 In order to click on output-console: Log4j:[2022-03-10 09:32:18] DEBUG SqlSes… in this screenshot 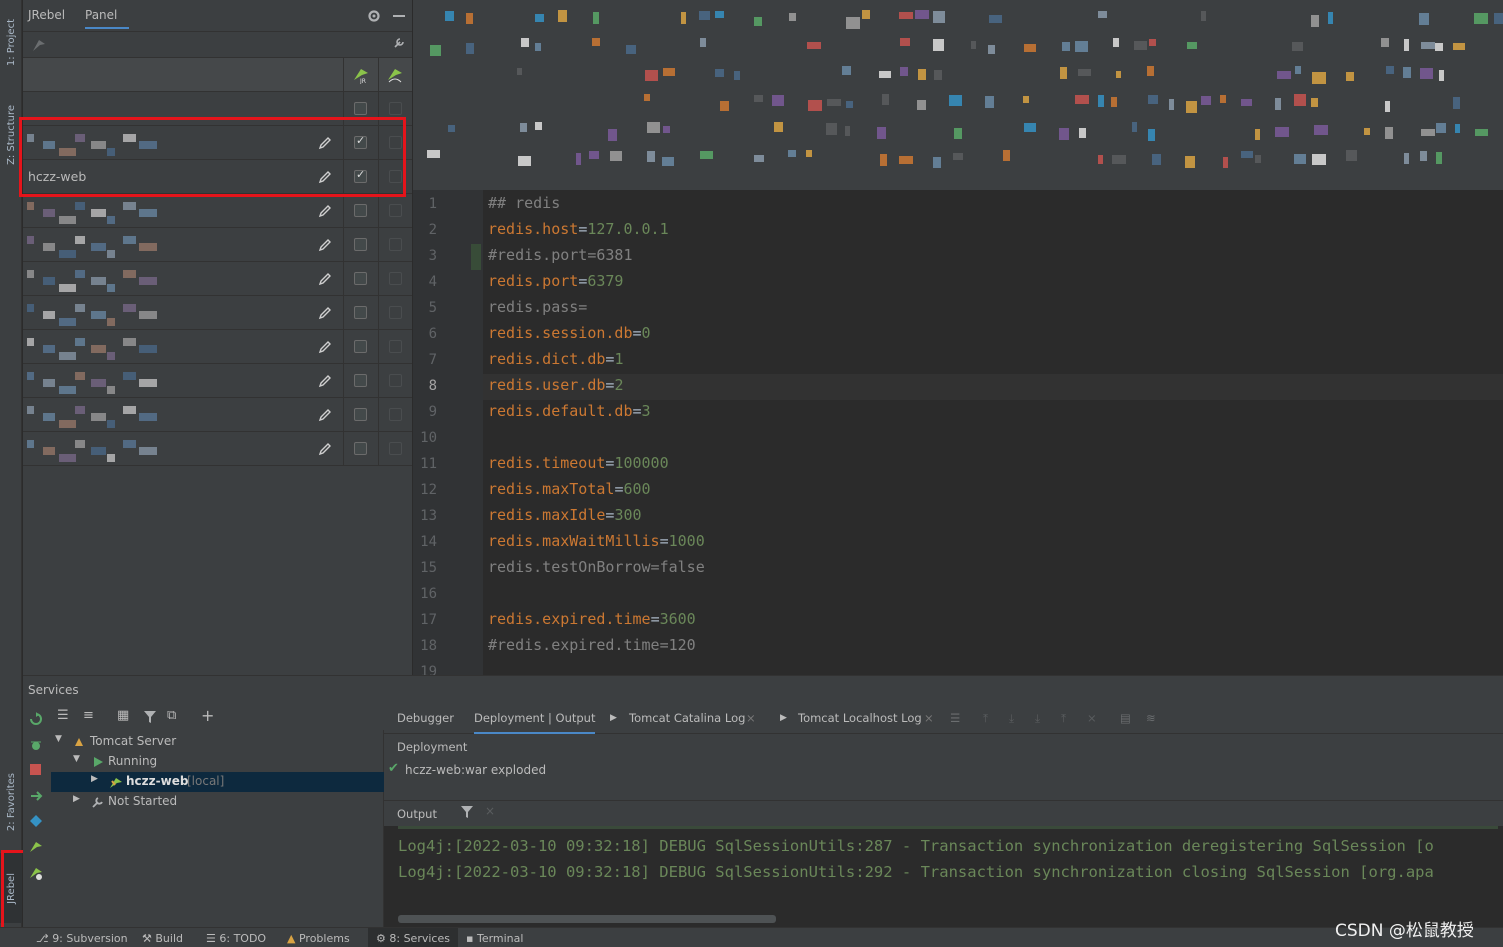, I will do `click(943, 877)`.